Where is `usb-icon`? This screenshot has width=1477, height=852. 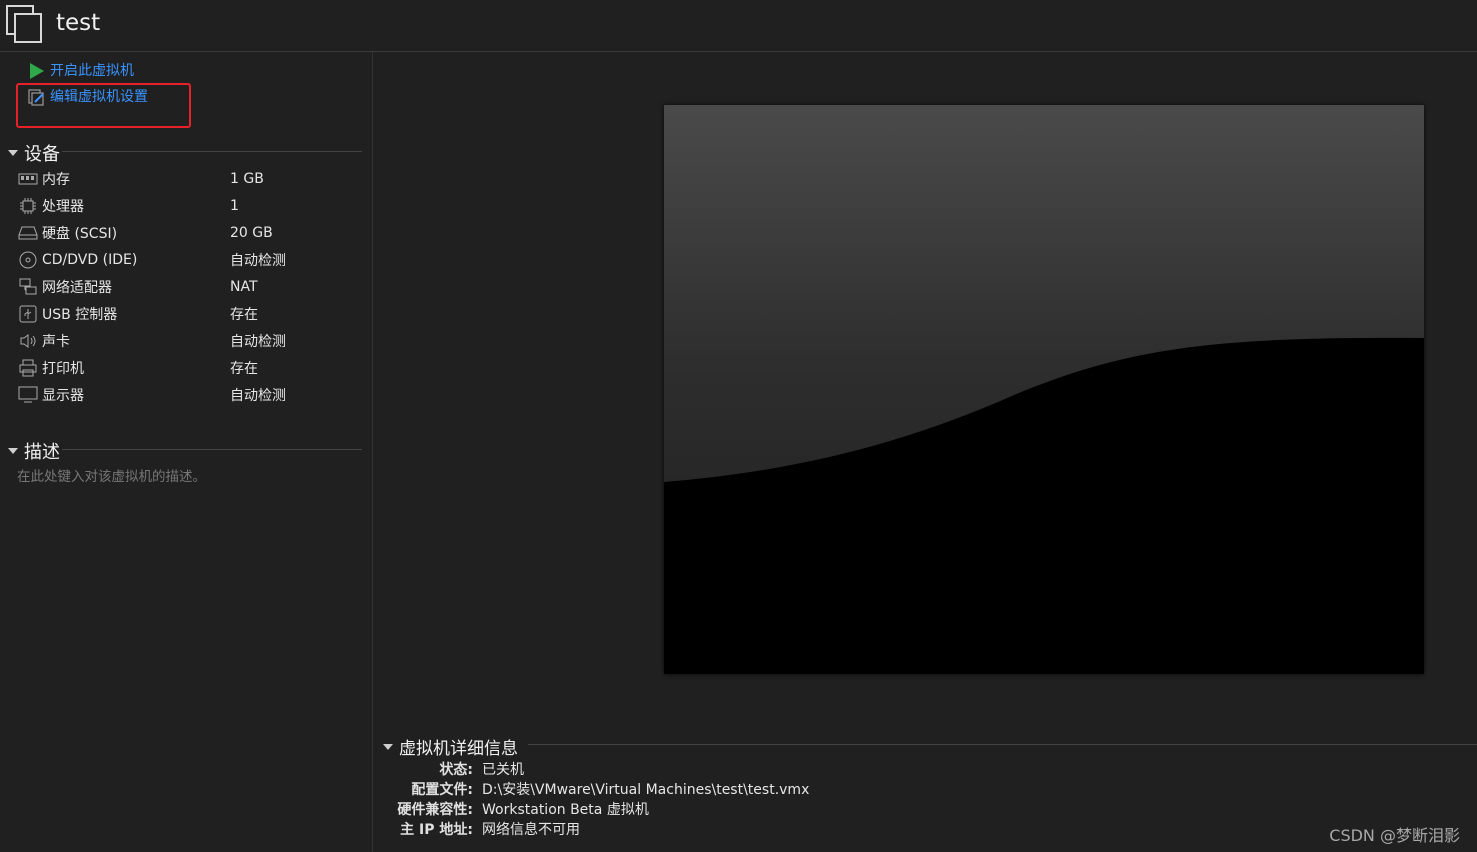 usb-icon is located at coordinates (28, 314).